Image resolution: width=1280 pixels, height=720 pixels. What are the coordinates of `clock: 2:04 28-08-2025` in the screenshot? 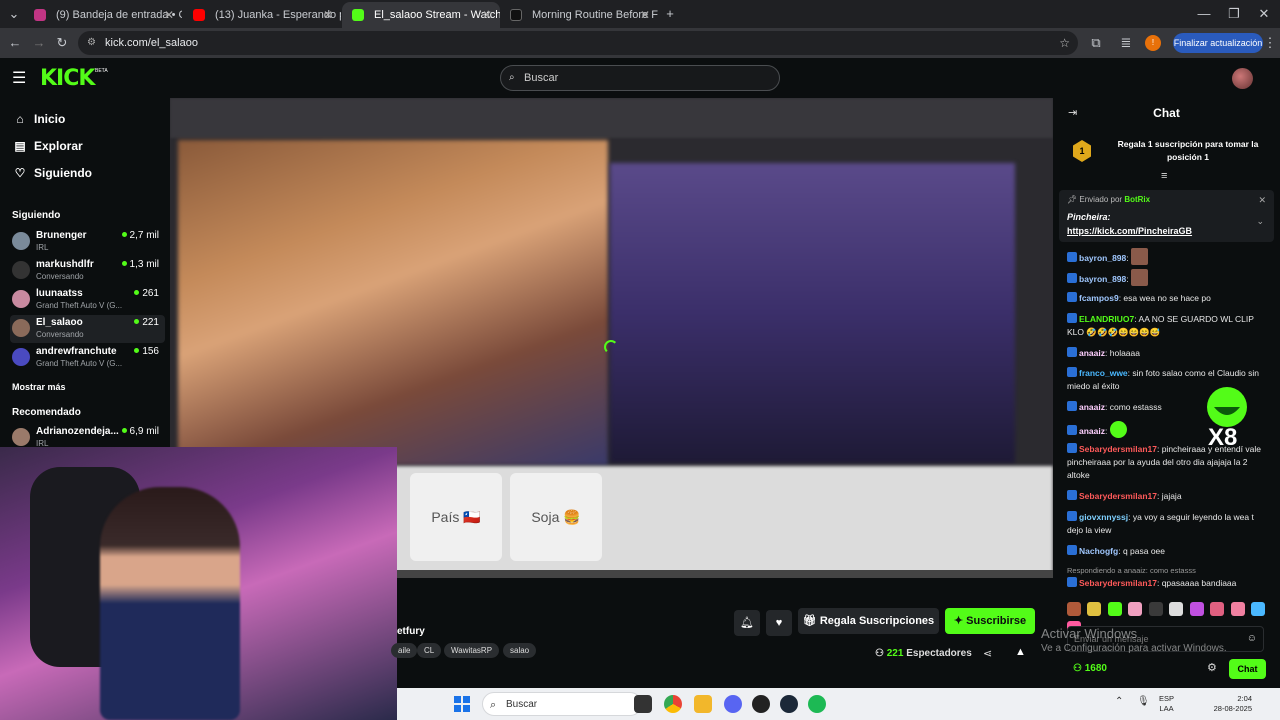 It's located at (1227, 704).